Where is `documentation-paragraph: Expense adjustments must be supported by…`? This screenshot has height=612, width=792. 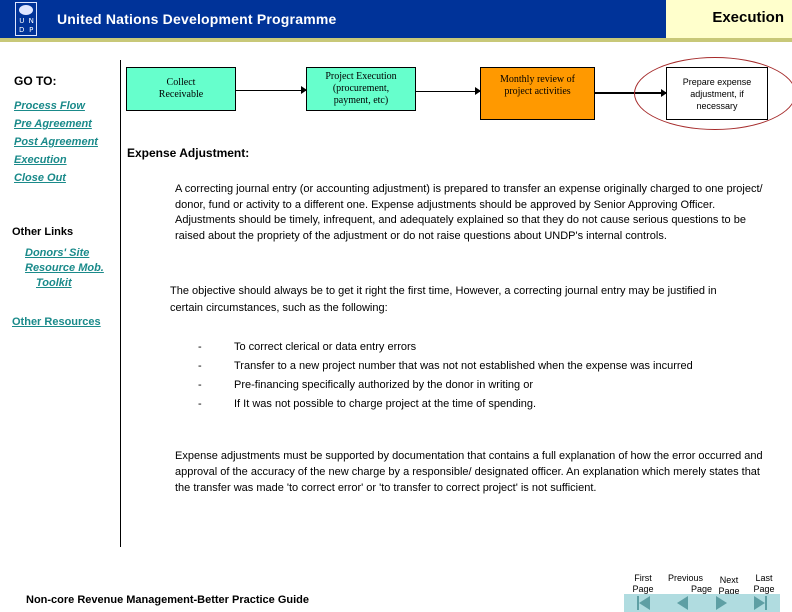 documentation-paragraph: Expense adjustments must be supported by… is located at coordinates (469, 472).